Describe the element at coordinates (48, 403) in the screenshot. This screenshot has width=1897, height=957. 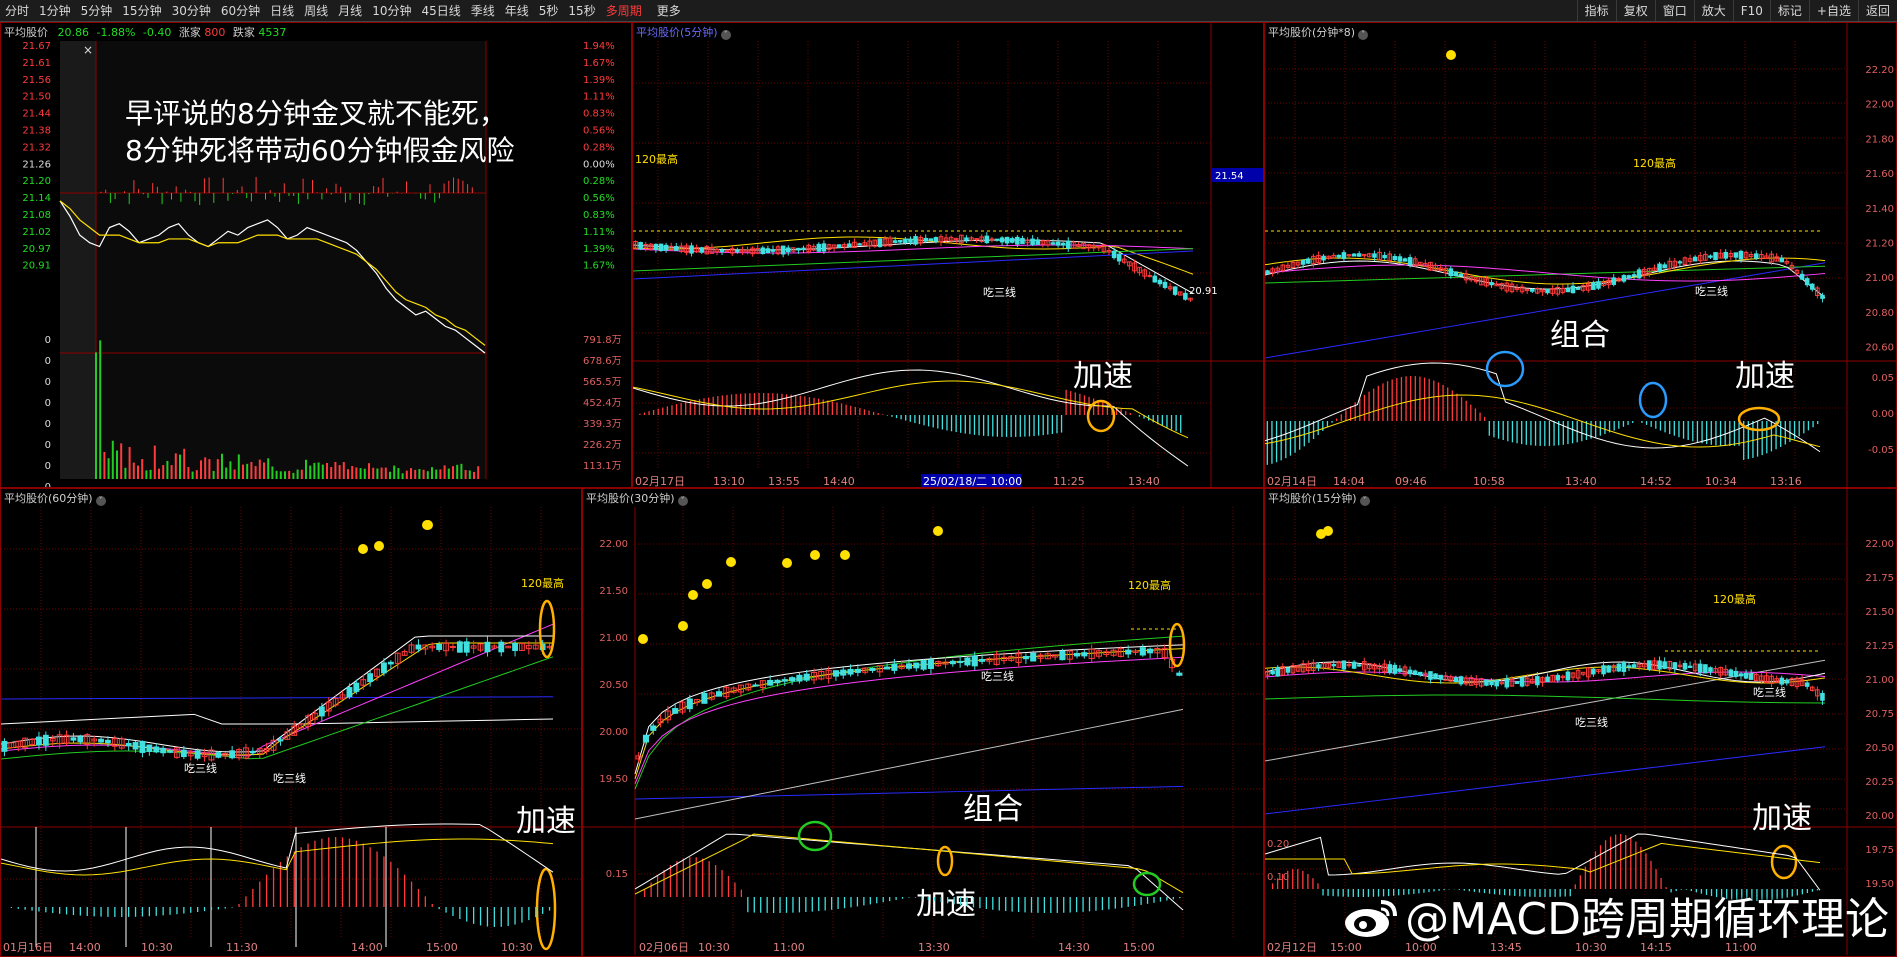
I see `vol-zero-tick-3: 0` at that location.